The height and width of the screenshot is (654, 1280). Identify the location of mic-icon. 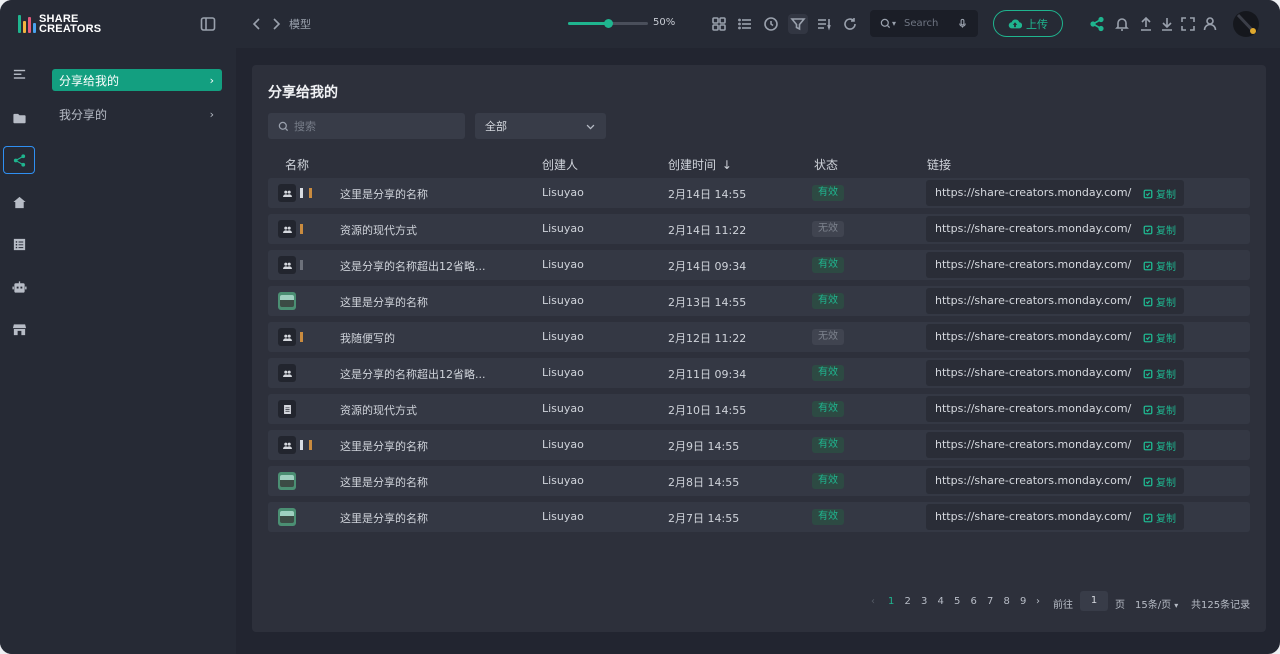
(962, 23).